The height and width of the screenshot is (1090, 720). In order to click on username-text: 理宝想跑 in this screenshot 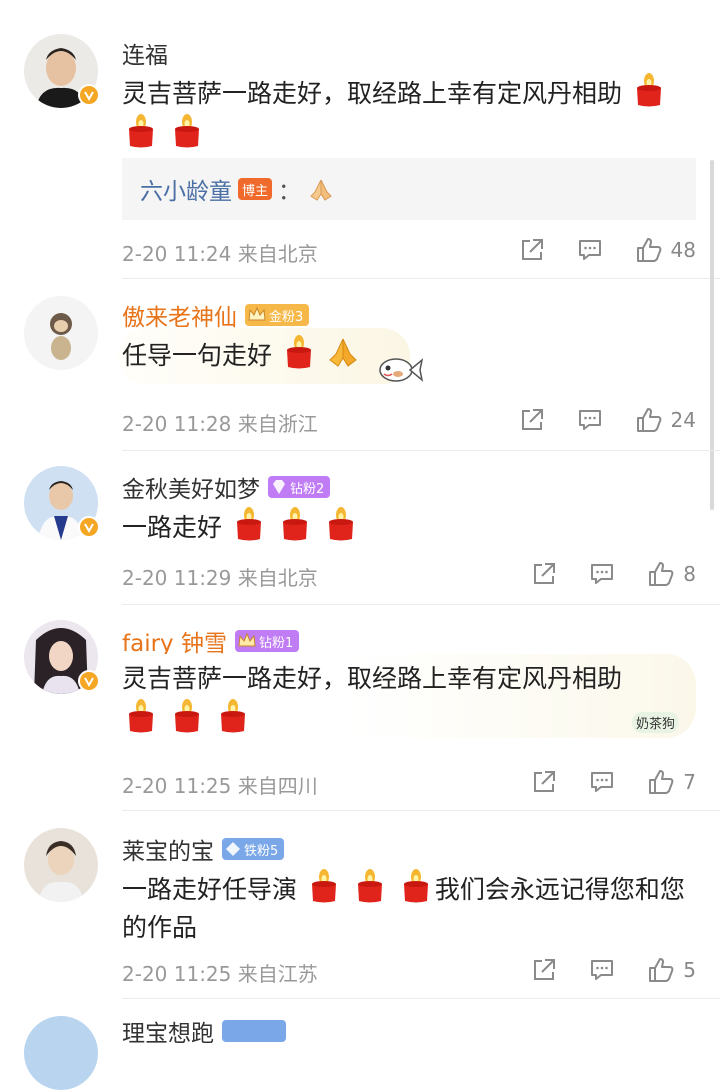, I will do `click(168, 1031)`.